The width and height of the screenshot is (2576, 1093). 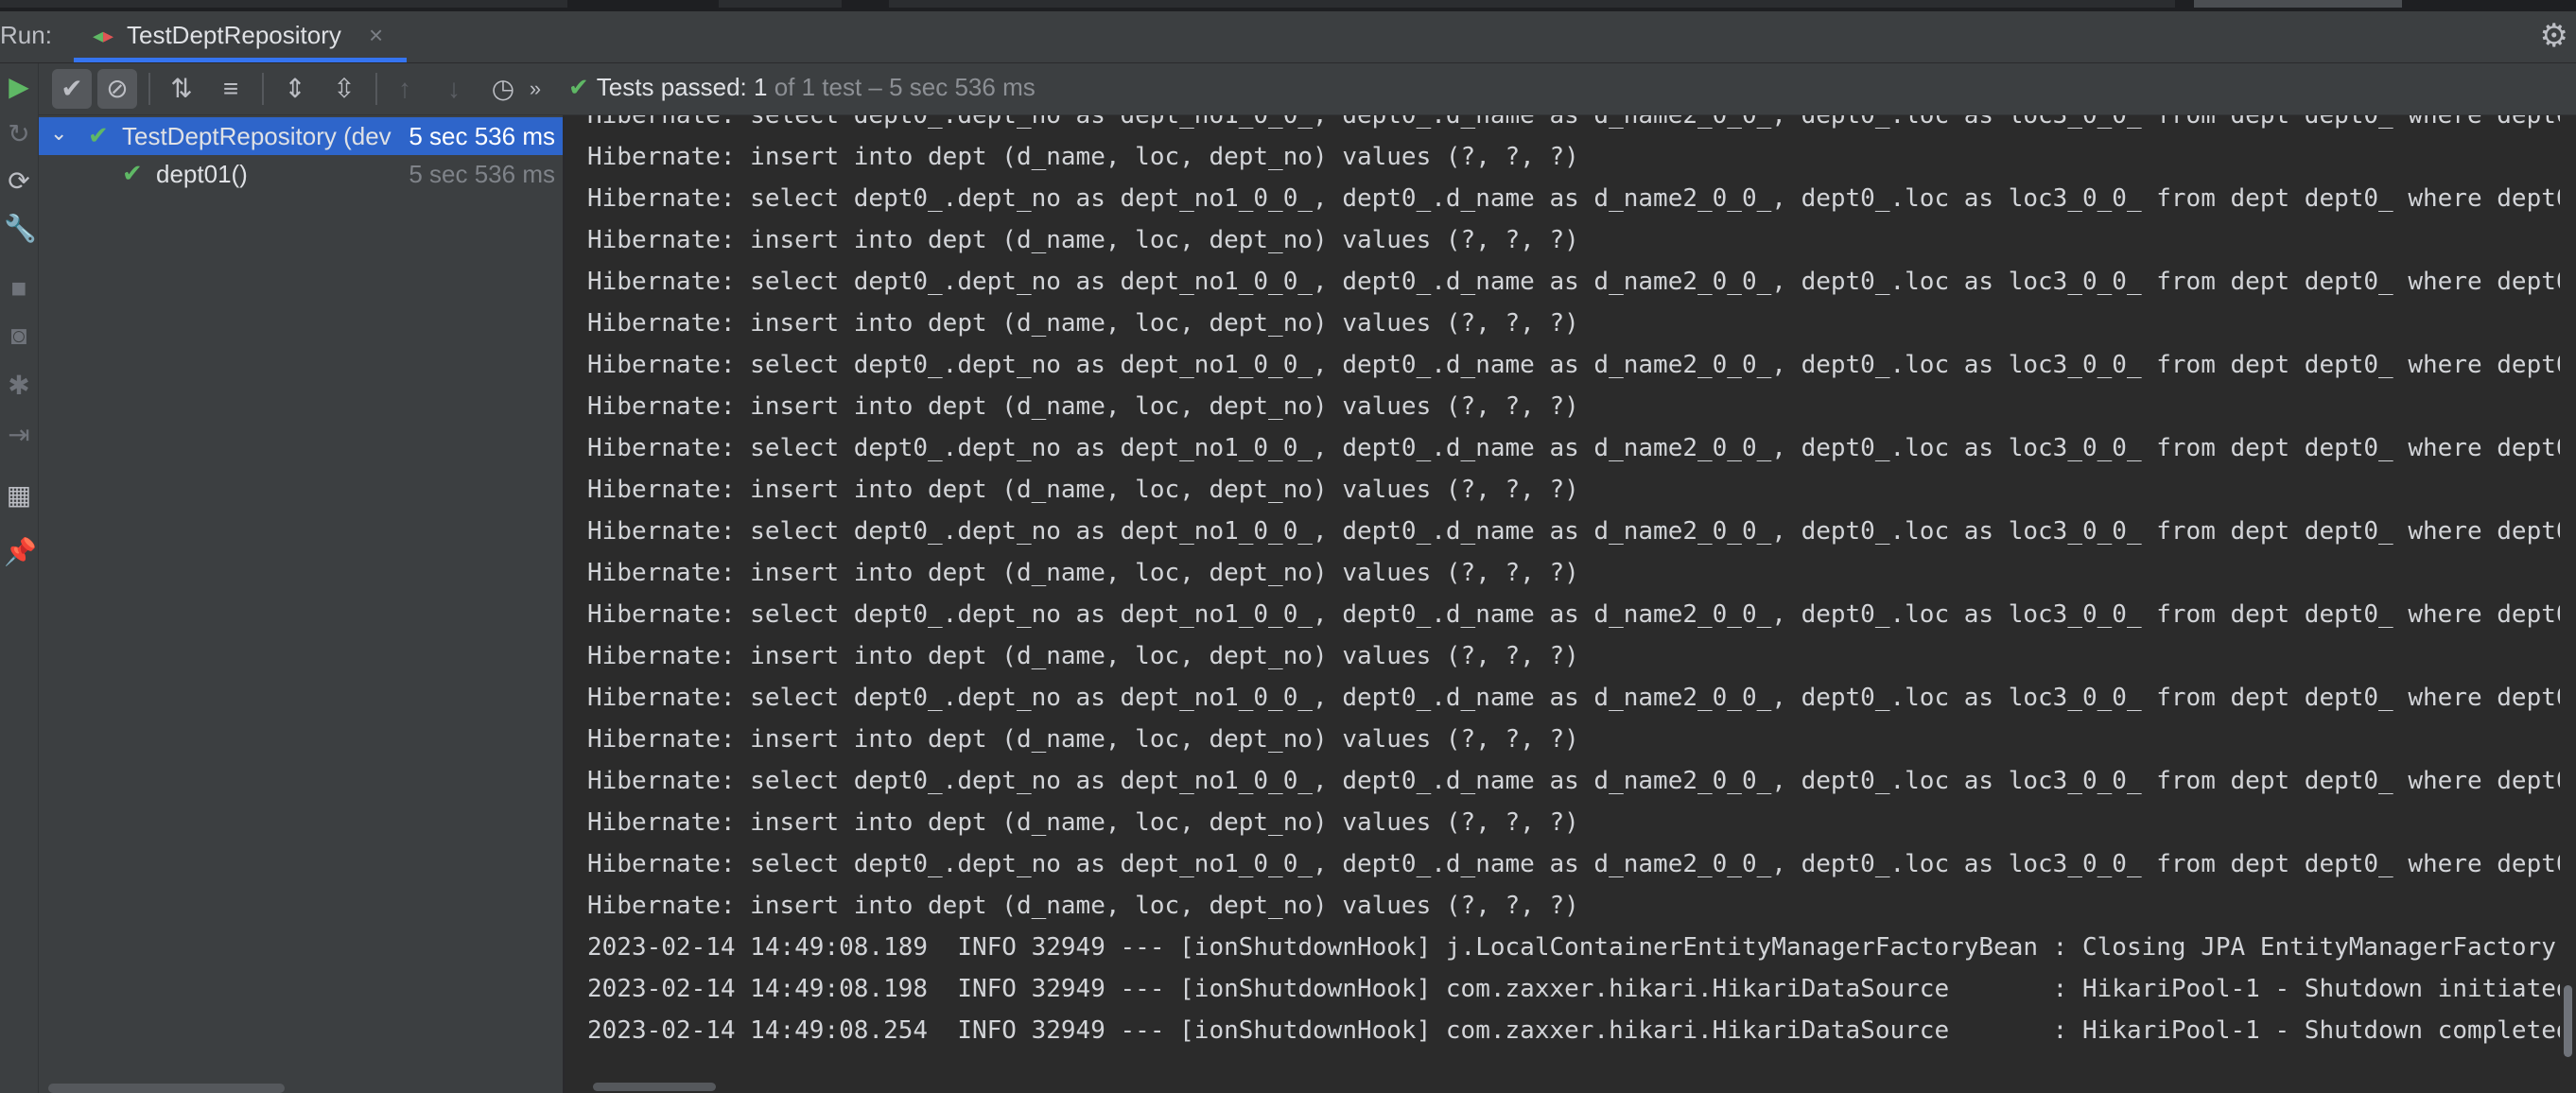 I want to click on collapse-all-icon: ⇳, so click(x=344, y=89).